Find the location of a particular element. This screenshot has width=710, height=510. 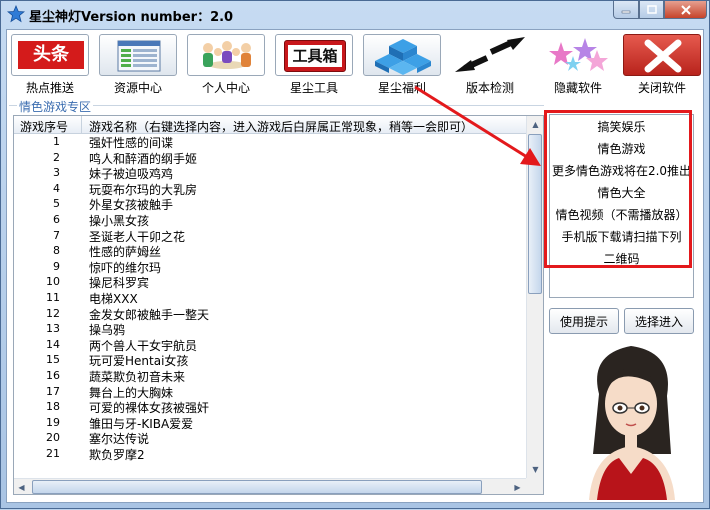

cubes-graphic is located at coordinates (403, 57).